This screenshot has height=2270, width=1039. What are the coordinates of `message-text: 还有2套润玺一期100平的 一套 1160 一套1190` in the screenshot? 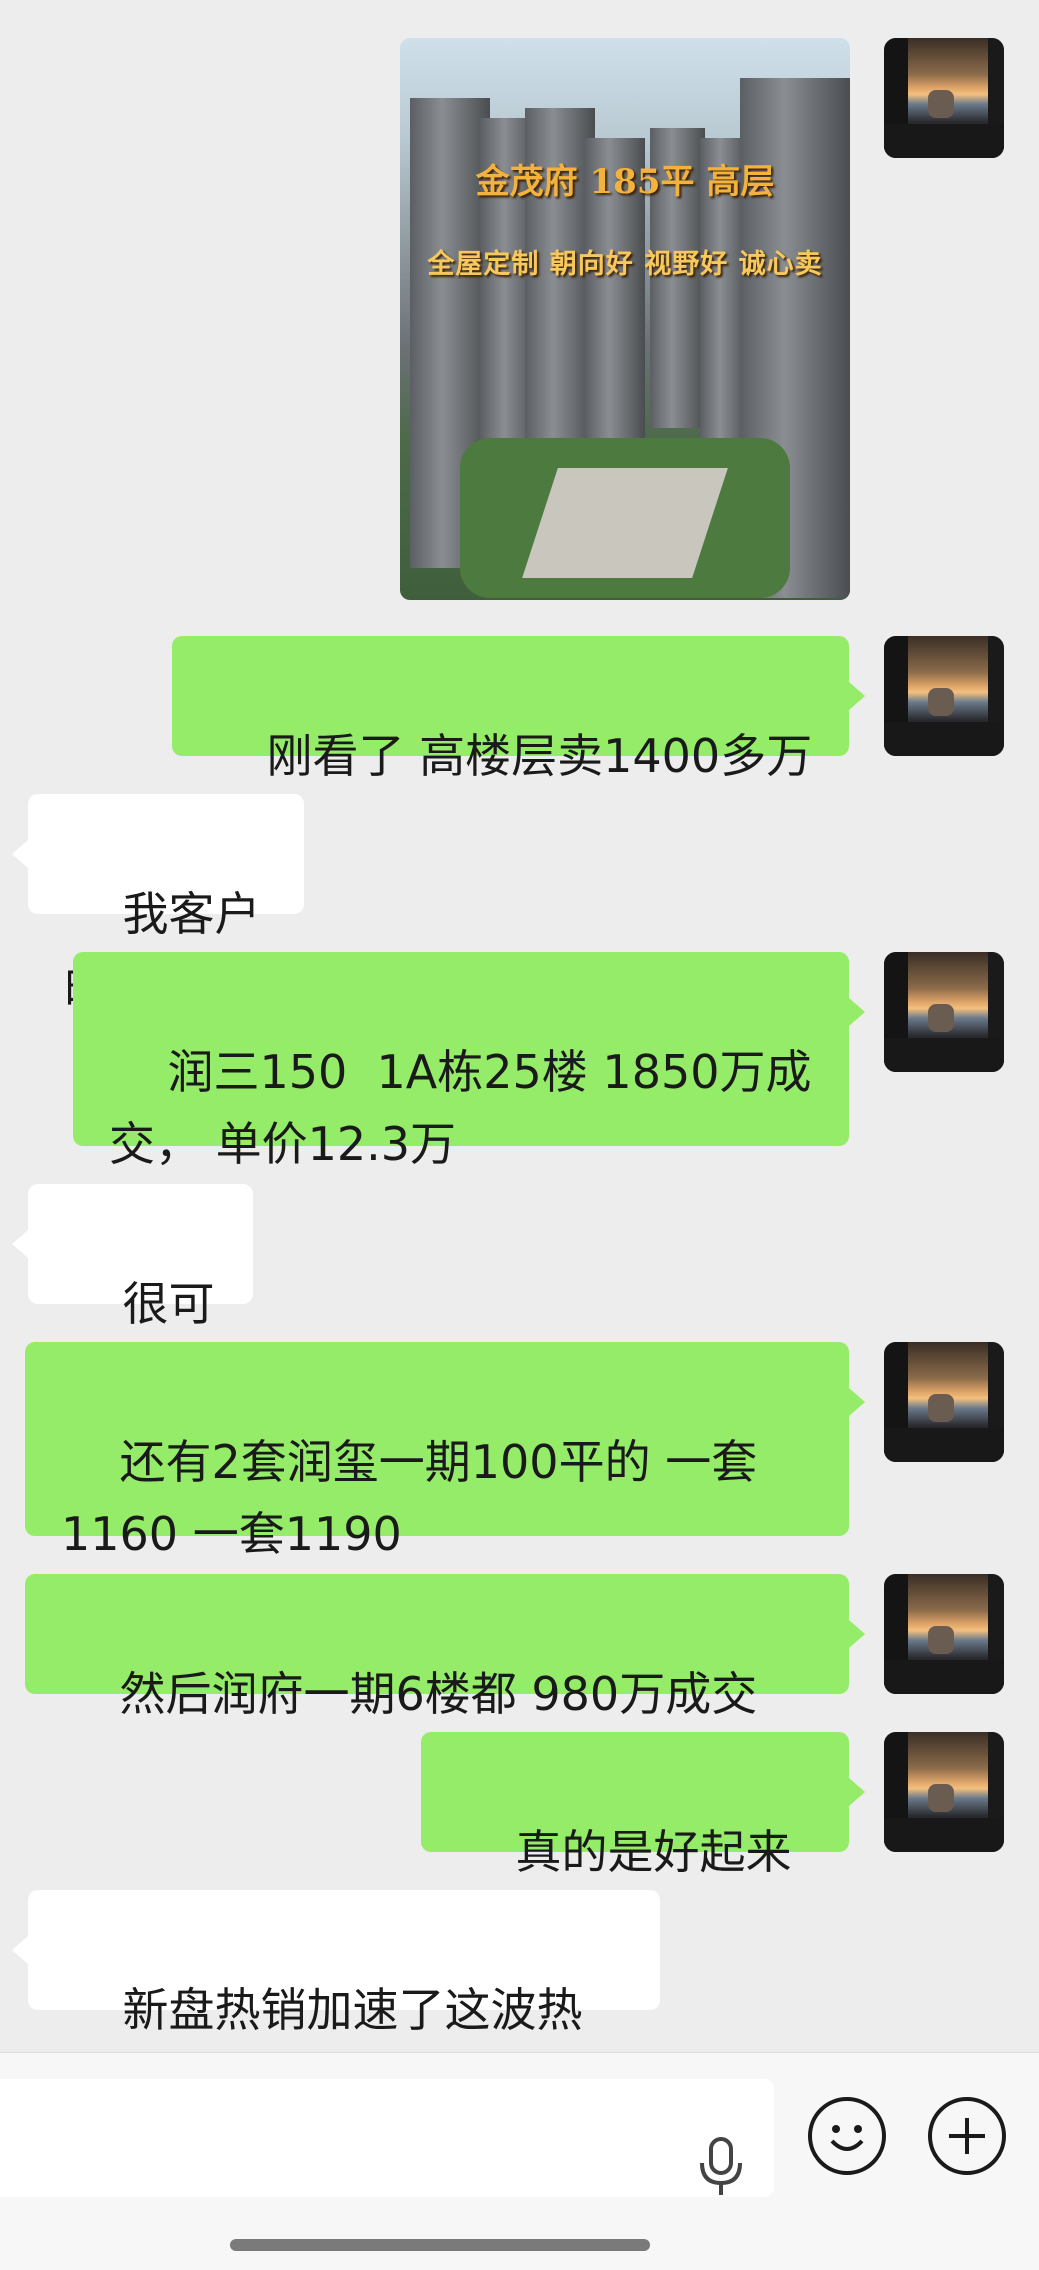 It's located at (409, 1498).